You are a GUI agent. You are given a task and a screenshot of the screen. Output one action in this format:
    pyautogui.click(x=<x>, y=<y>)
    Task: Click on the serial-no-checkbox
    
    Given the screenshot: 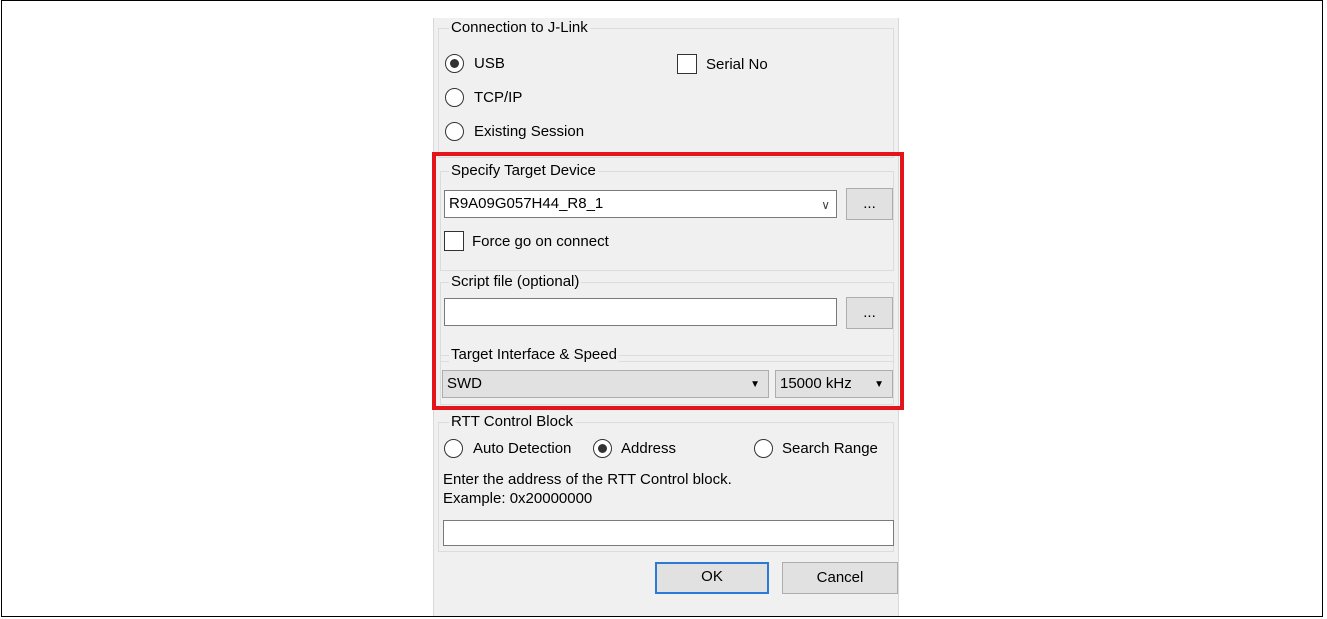 What is the action you would take?
    pyautogui.click(x=687, y=64)
    